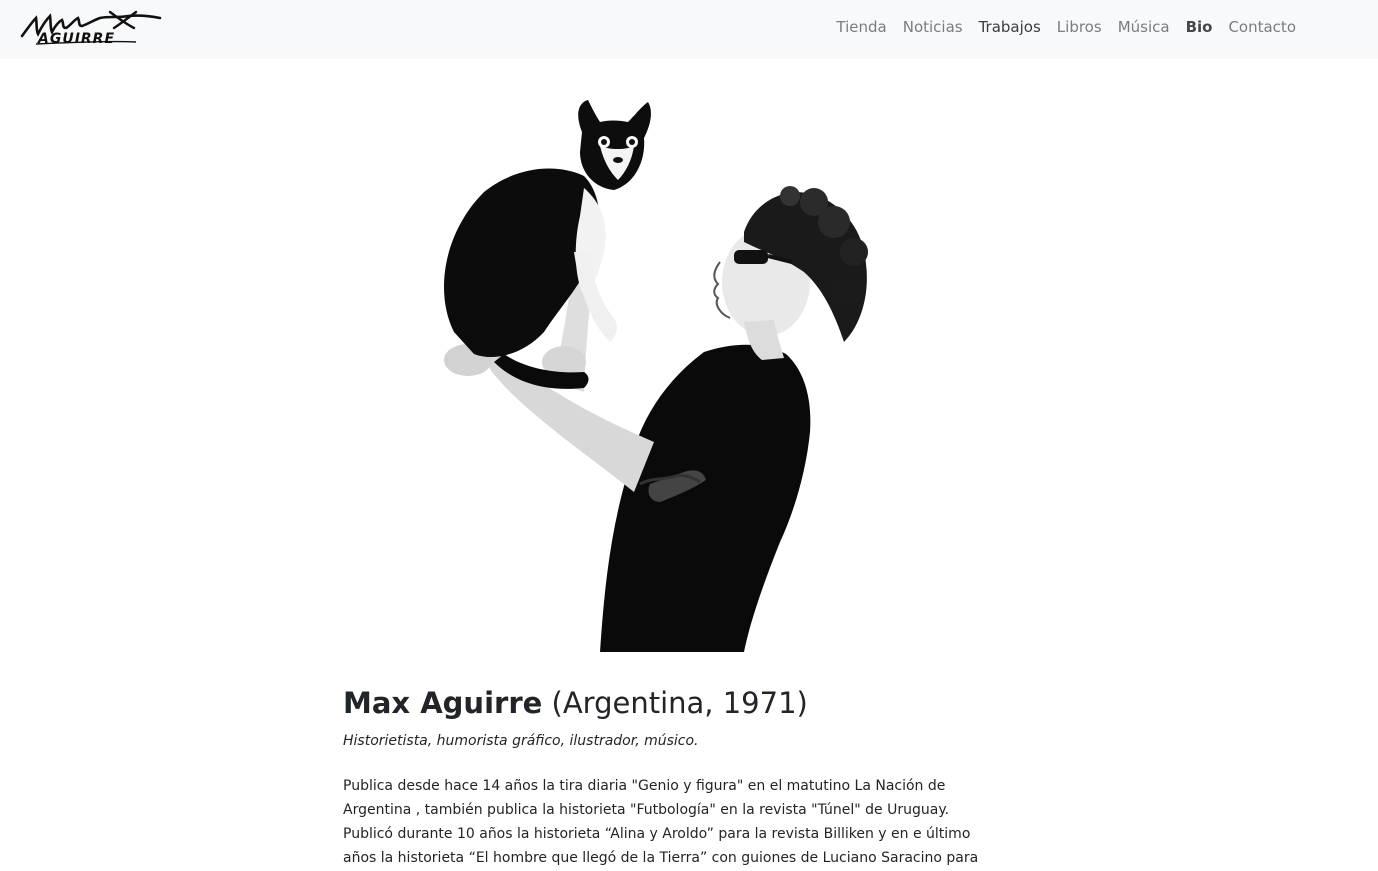 Image resolution: width=1378 pixels, height=871 pixels. I want to click on nav-link-trabajos: Trabajos, so click(1010, 27).